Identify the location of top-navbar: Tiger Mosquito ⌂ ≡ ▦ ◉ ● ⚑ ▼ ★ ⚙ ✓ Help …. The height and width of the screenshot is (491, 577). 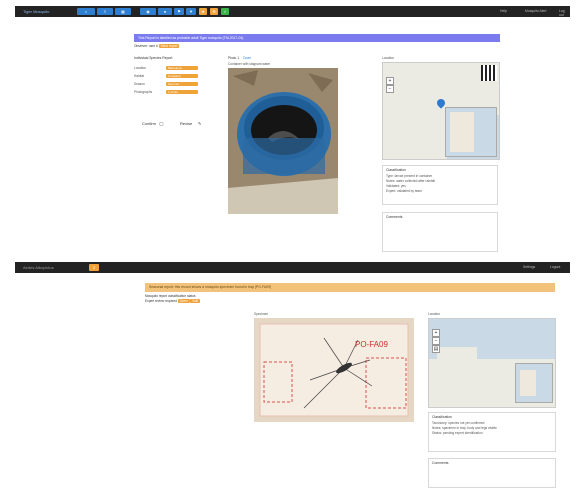
(292, 11).